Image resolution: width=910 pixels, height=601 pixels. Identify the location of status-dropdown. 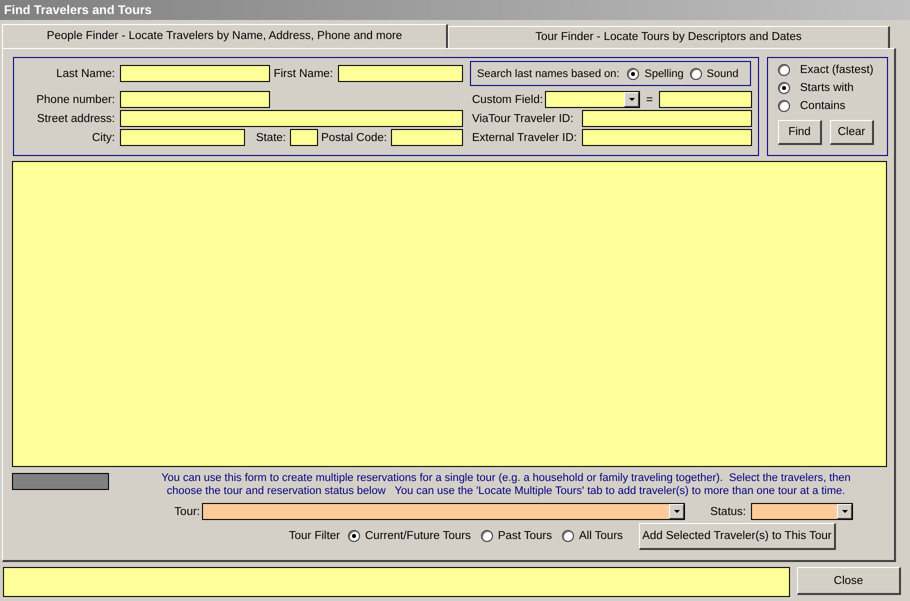
(802, 511).